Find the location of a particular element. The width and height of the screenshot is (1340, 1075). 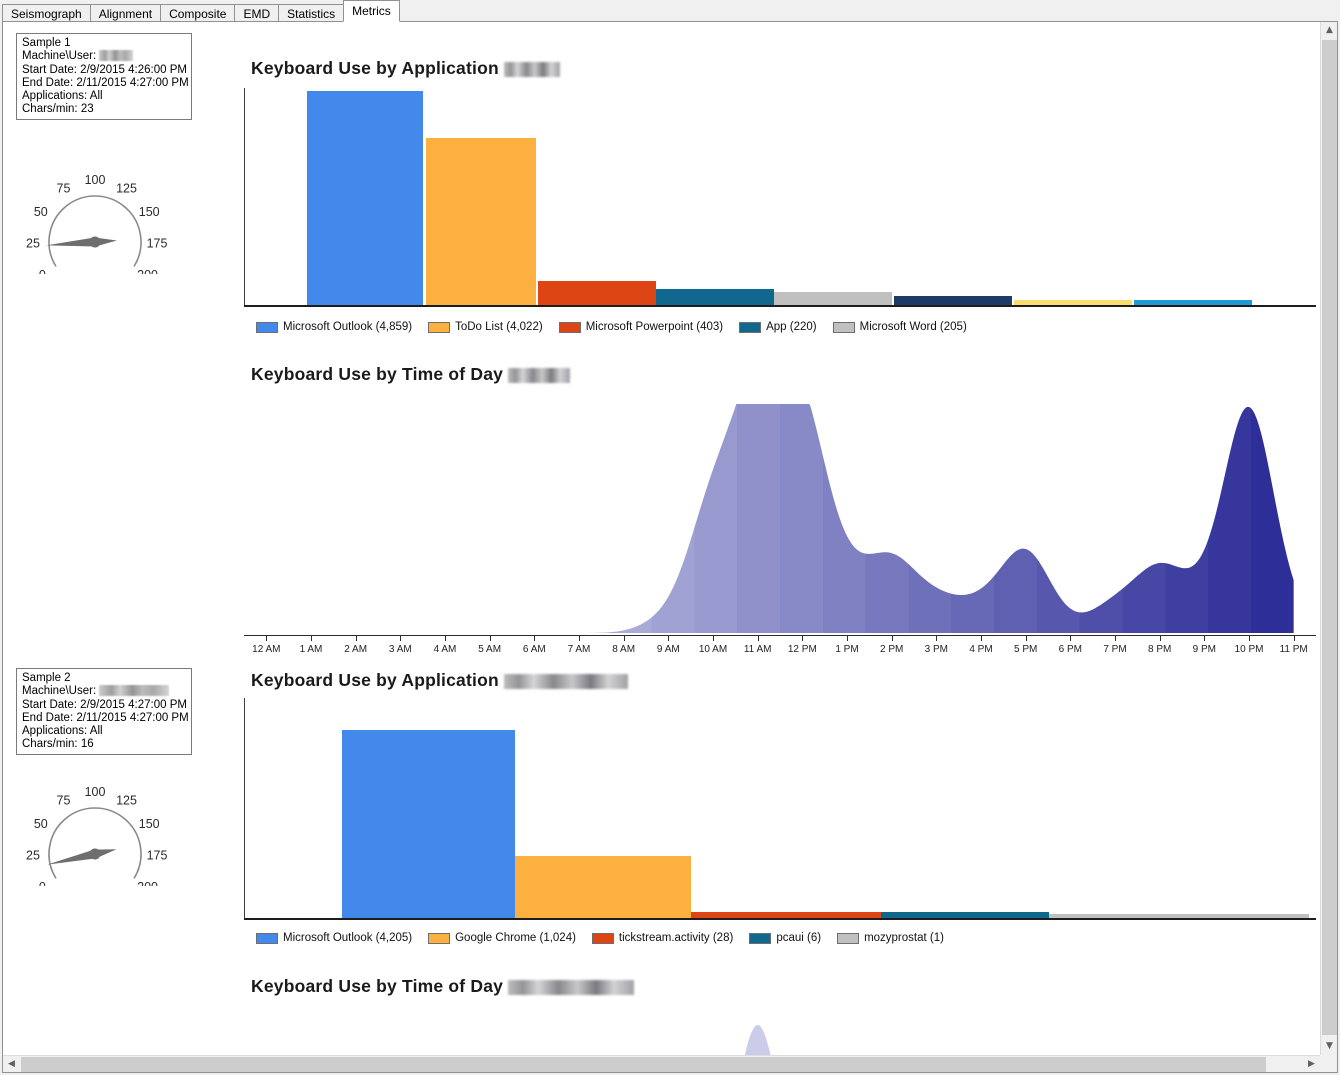

time-of-day-tick-label: 12 AM is located at coordinates (266, 648).